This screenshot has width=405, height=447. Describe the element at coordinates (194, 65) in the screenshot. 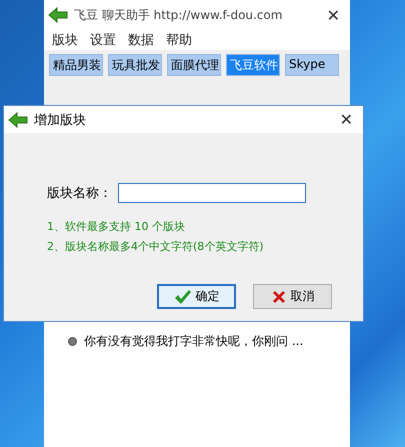

I see `tab: 面膜代理` at that location.